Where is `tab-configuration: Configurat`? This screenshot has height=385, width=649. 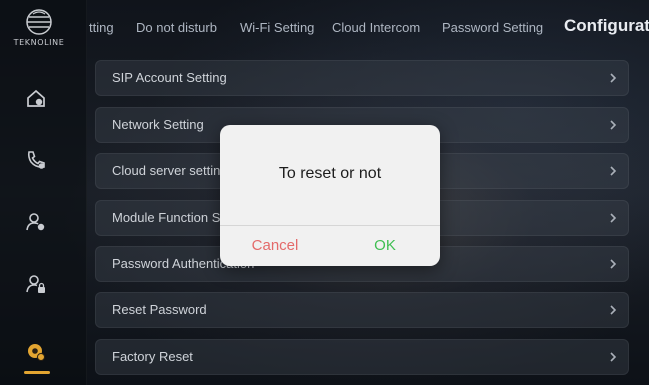 tab-configuration: Configurat is located at coordinates (606, 26).